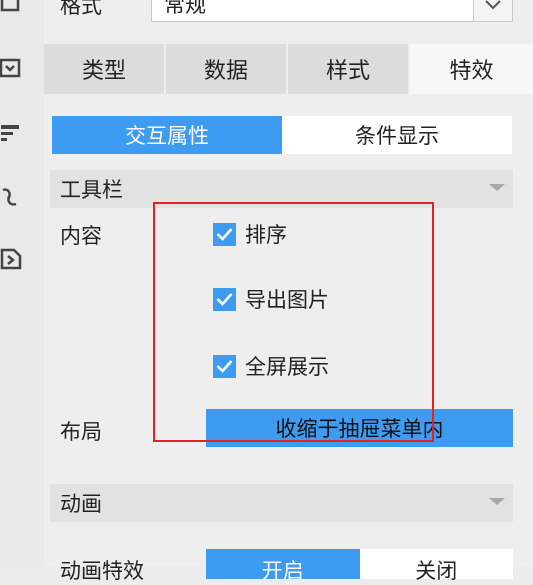  What do you see at coordinates (167, 135) in the screenshot?
I see `subtab-interaction: 交互属性` at bounding box center [167, 135].